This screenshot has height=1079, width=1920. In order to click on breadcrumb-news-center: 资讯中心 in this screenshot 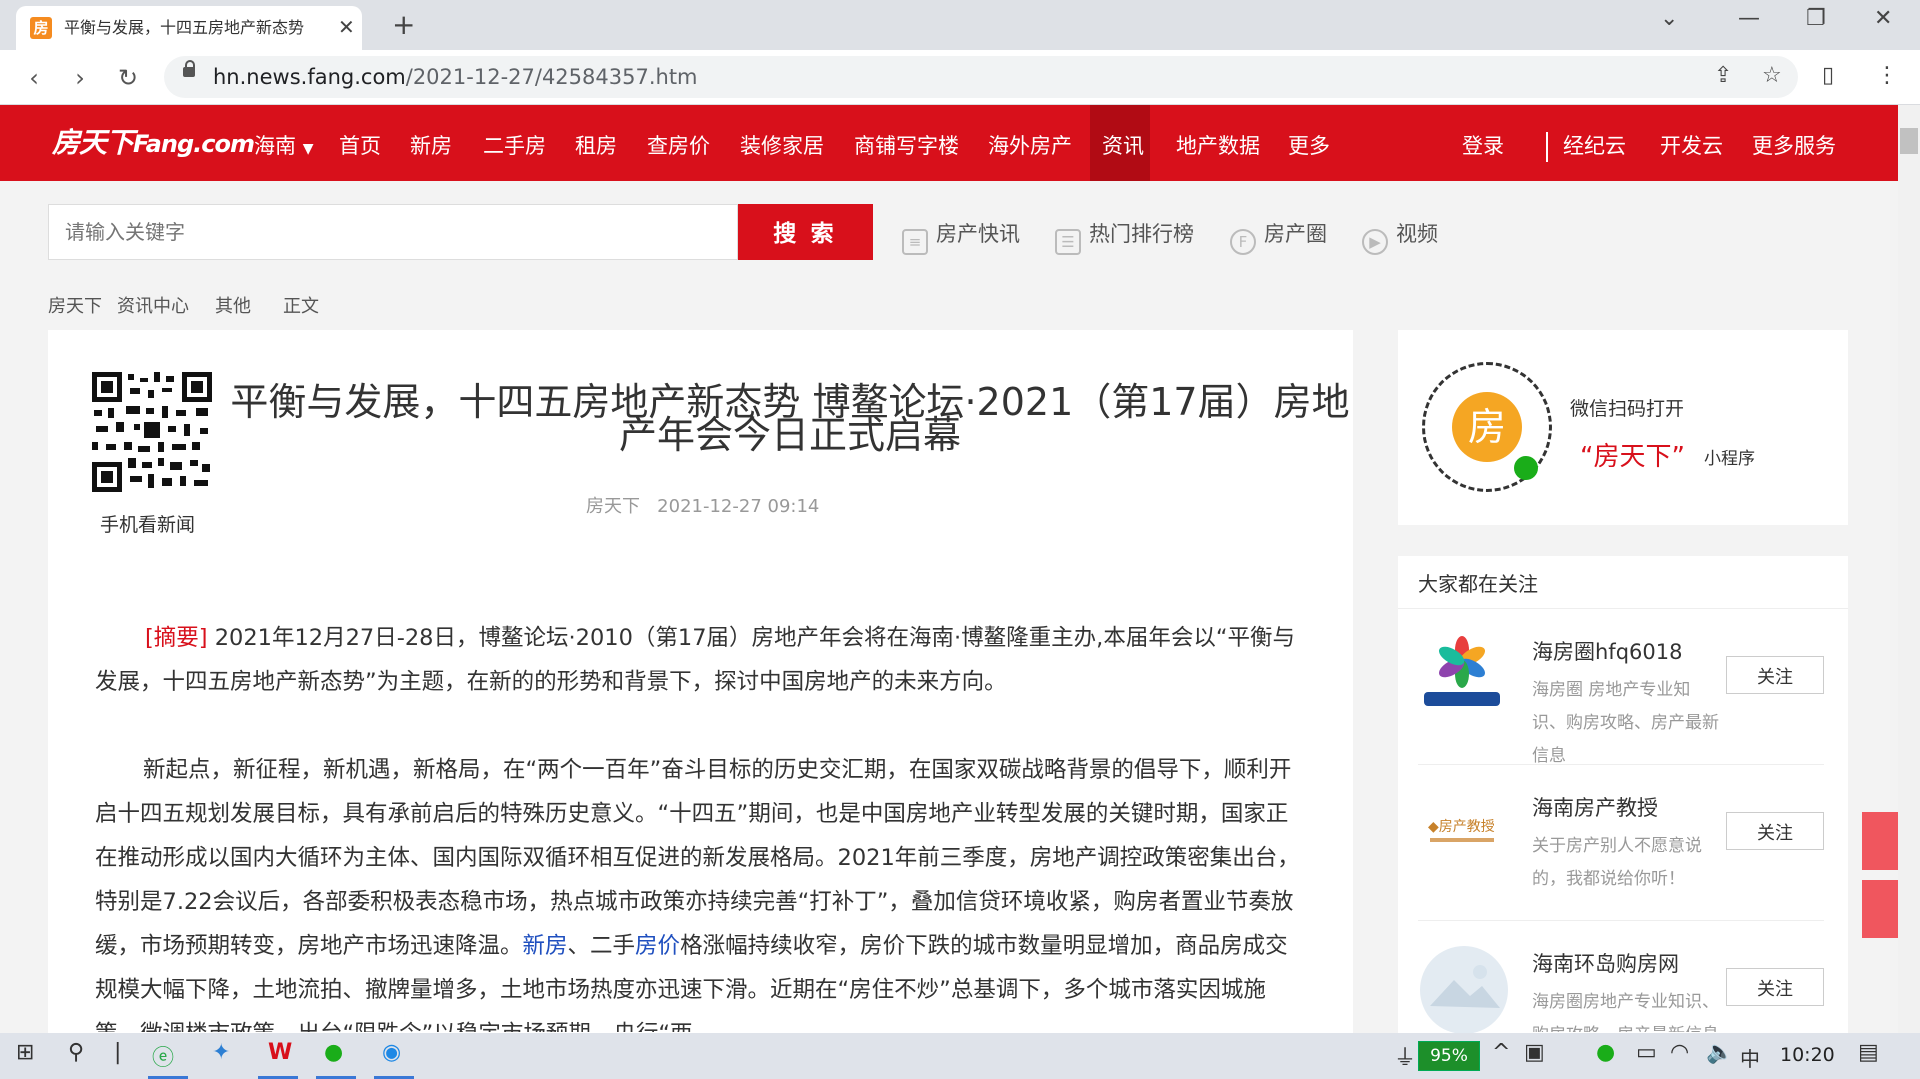, I will do `click(153, 305)`.